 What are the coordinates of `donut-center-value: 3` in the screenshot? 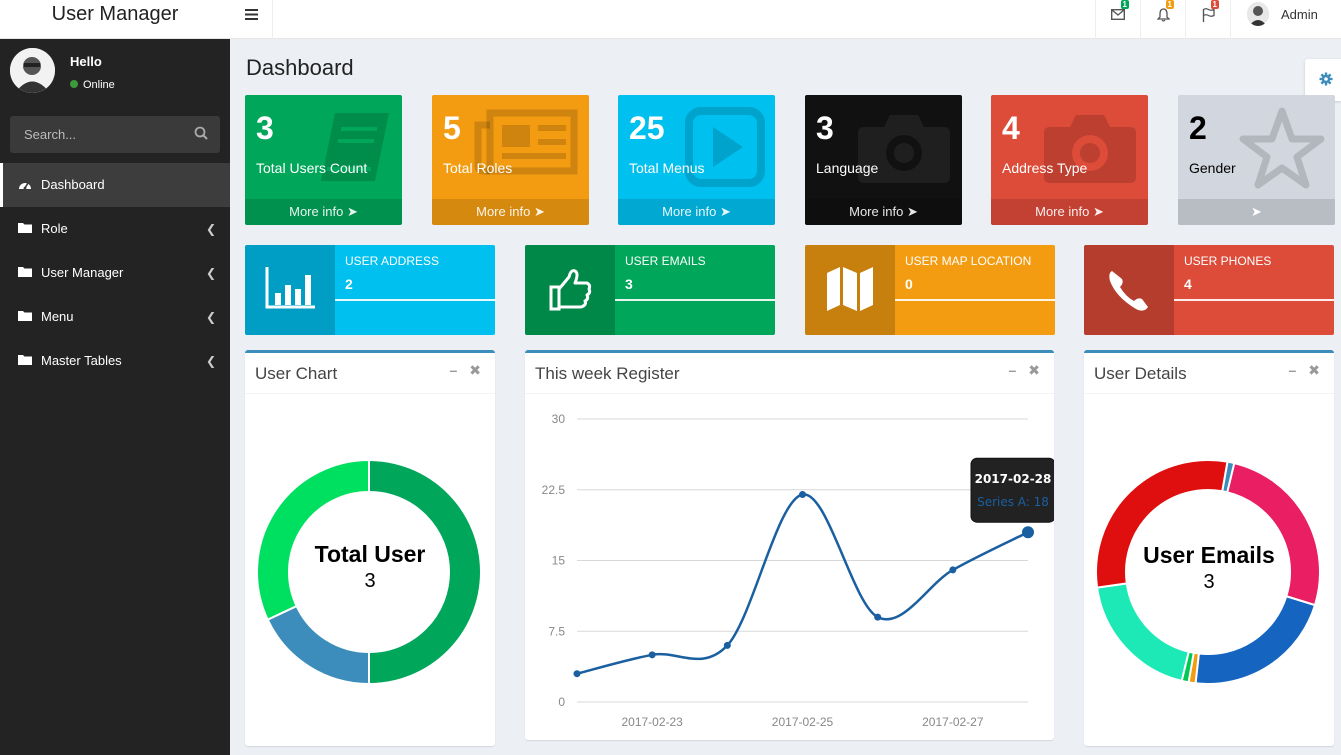 It's located at (370, 581).